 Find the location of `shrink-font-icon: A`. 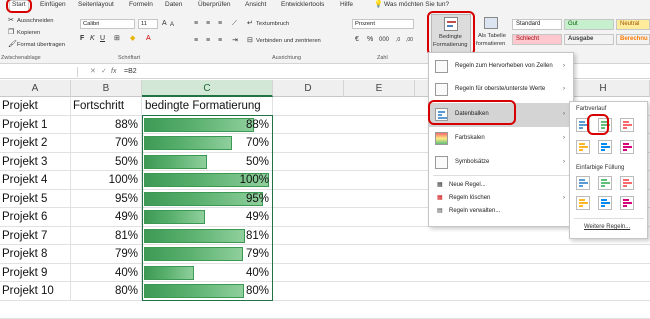

shrink-font-icon: A is located at coordinates (172, 25).